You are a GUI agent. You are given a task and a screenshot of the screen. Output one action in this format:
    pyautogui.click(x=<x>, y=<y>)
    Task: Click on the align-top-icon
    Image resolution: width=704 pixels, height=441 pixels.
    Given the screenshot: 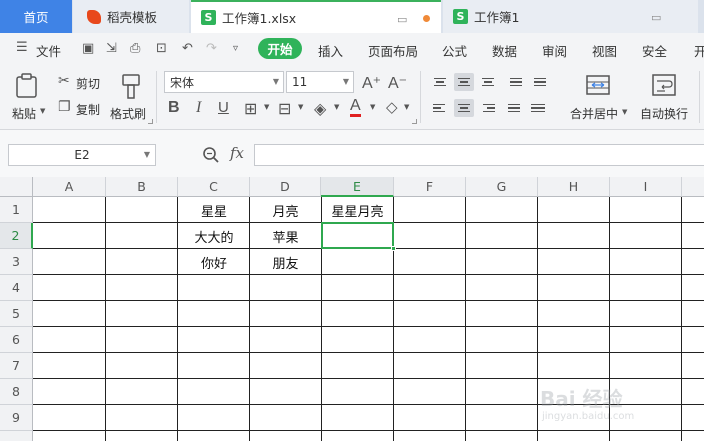 What is the action you would take?
    pyautogui.click(x=440, y=82)
    